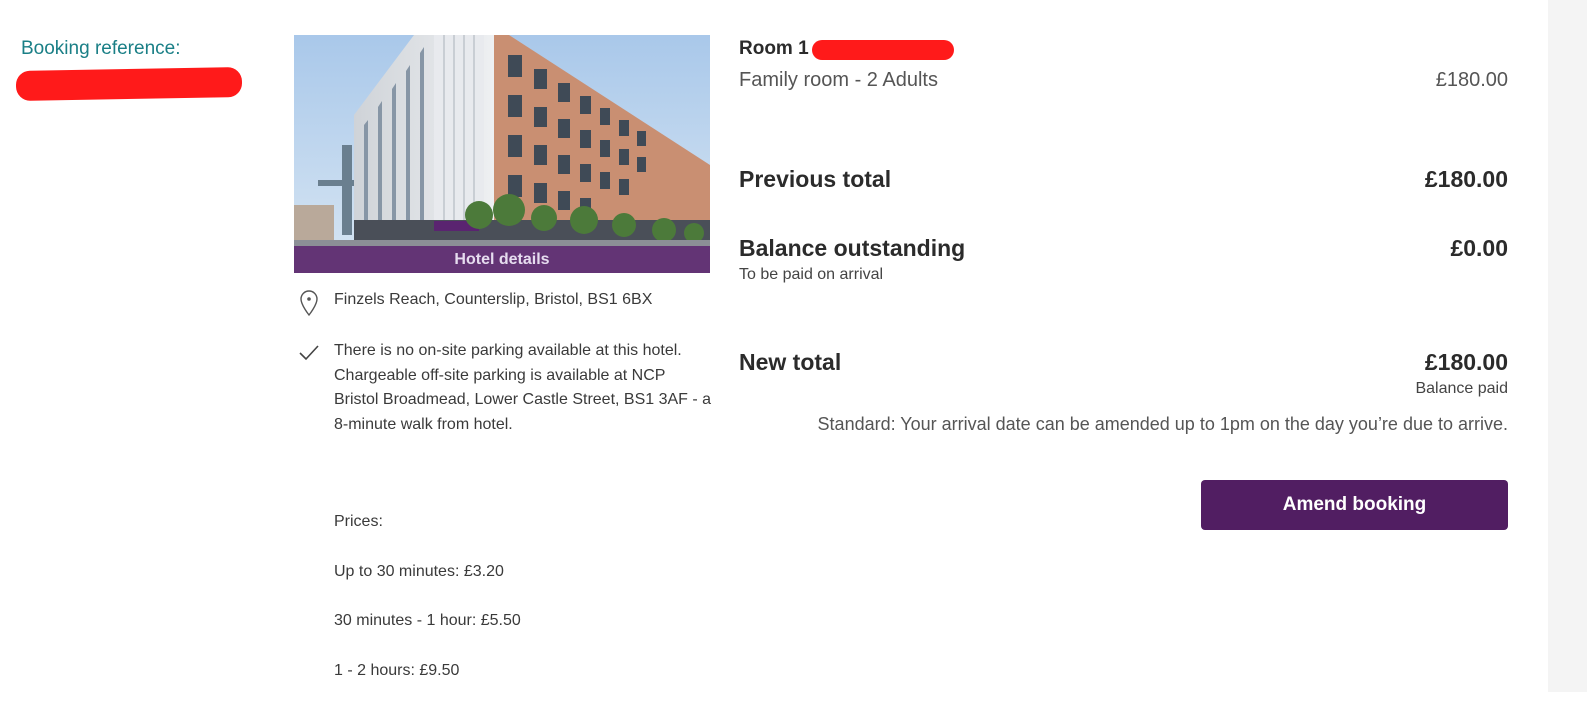  I want to click on balance-note: To be paid on arrival, so click(811, 275).